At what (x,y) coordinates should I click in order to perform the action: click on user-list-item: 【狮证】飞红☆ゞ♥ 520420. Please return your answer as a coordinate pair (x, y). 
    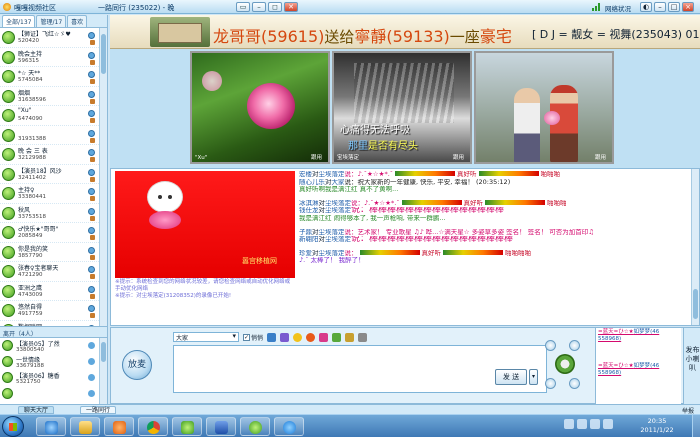
    Looking at the image, I should click on (53, 38).